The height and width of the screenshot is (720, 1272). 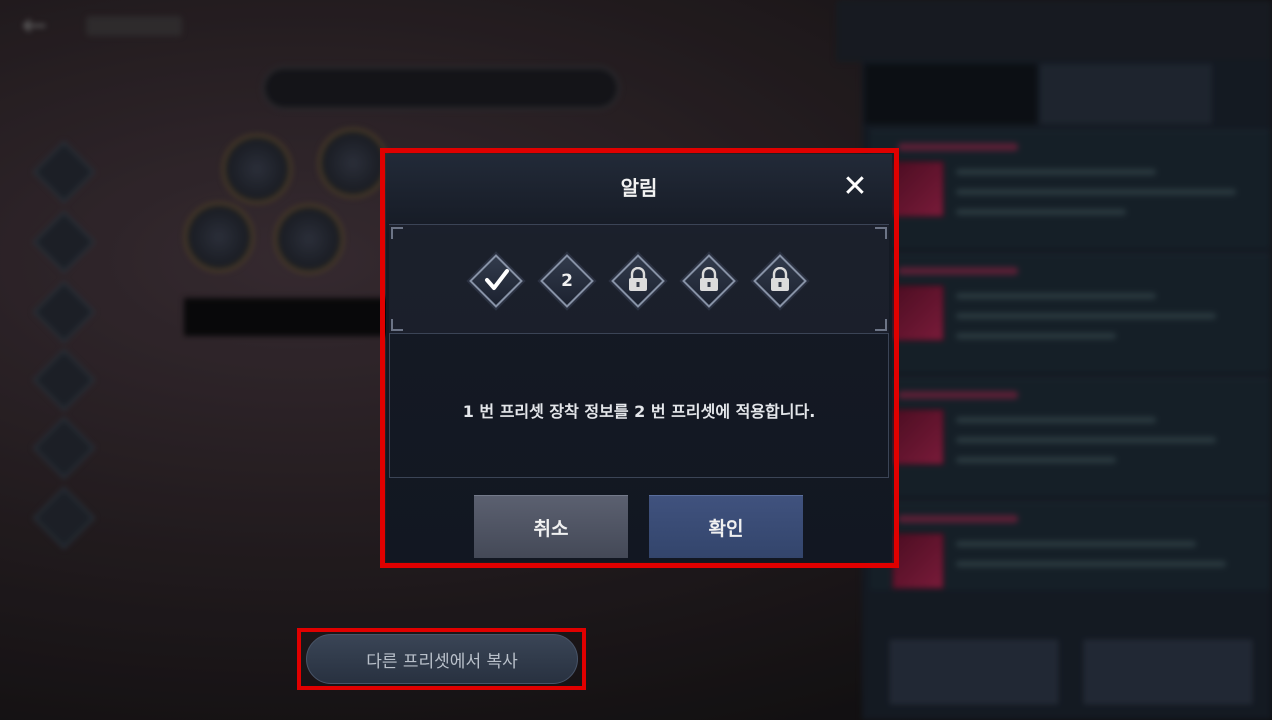 What do you see at coordinates (442, 659) in the screenshot?
I see `copy-from-preset-button: 다른 프리셋에서 복사` at bounding box center [442, 659].